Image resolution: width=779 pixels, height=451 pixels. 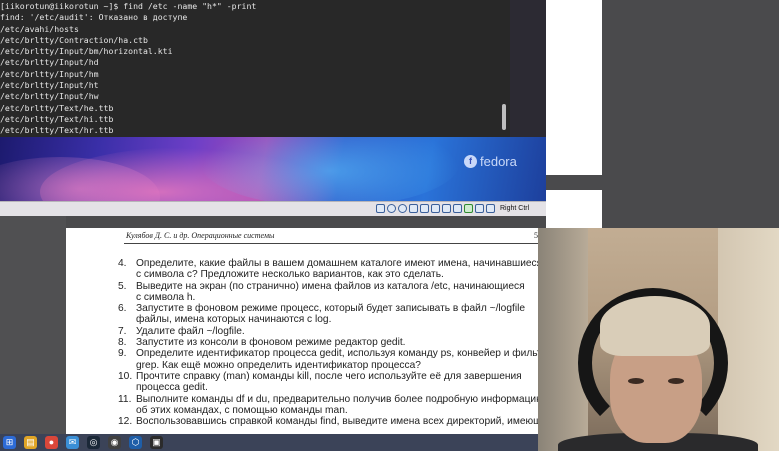 What do you see at coordinates (435, 208) in the screenshot?
I see `shared-folder-icon` at bounding box center [435, 208].